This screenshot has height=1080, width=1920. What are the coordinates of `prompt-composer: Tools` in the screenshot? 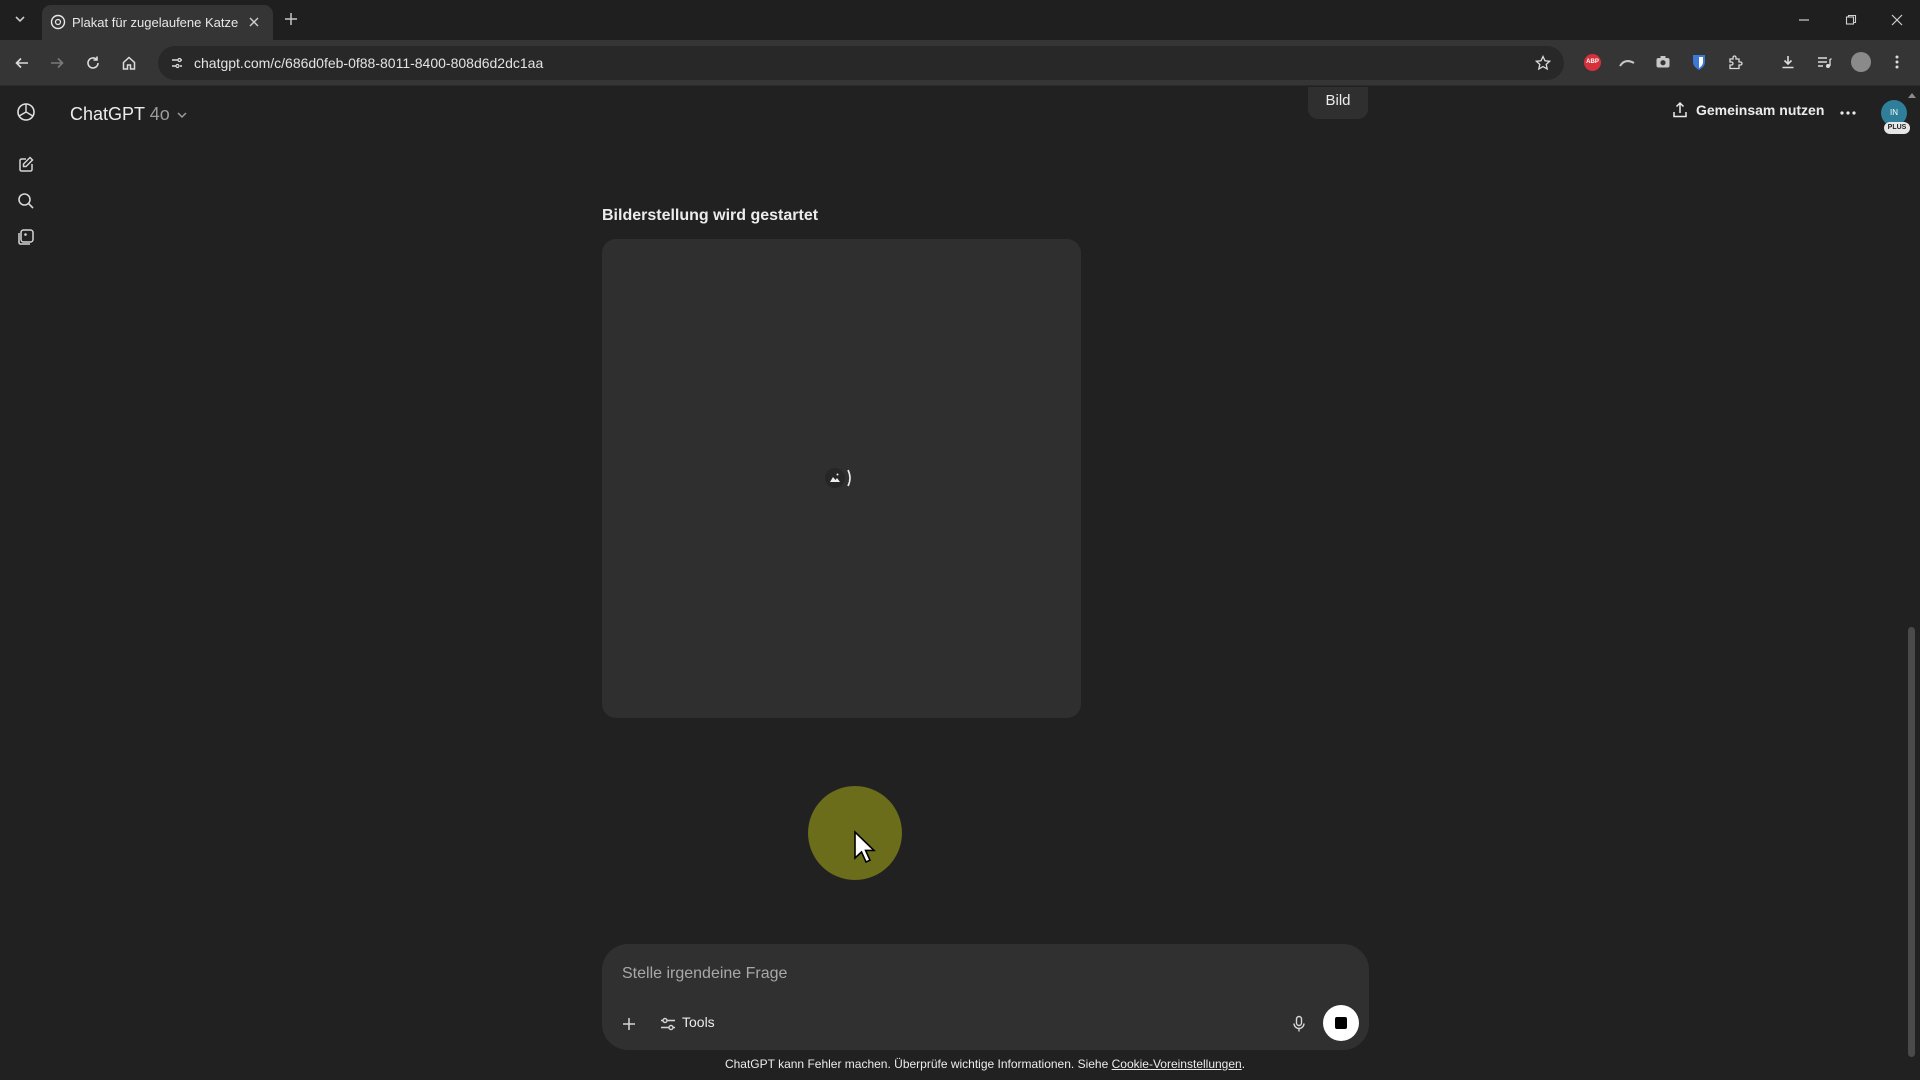 It's located at (985, 997).